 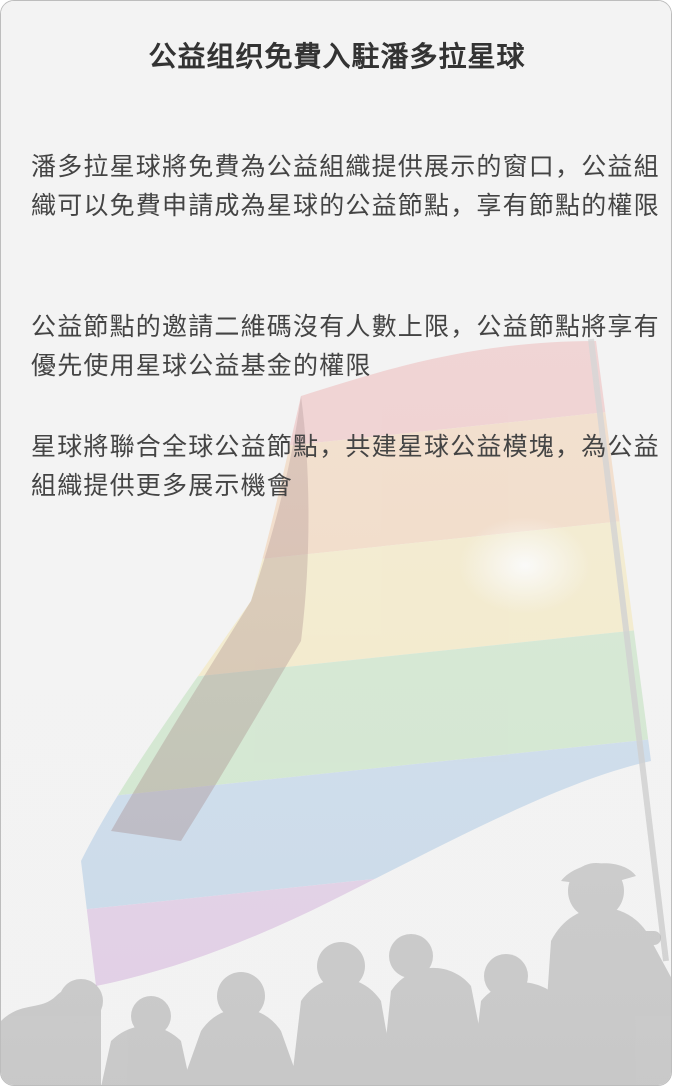 What do you see at coordinates (337, 56) in the screenshot?
I see `page-title: 公益组织免費入駐潘多拉星球` at bounding box center [337, 56].